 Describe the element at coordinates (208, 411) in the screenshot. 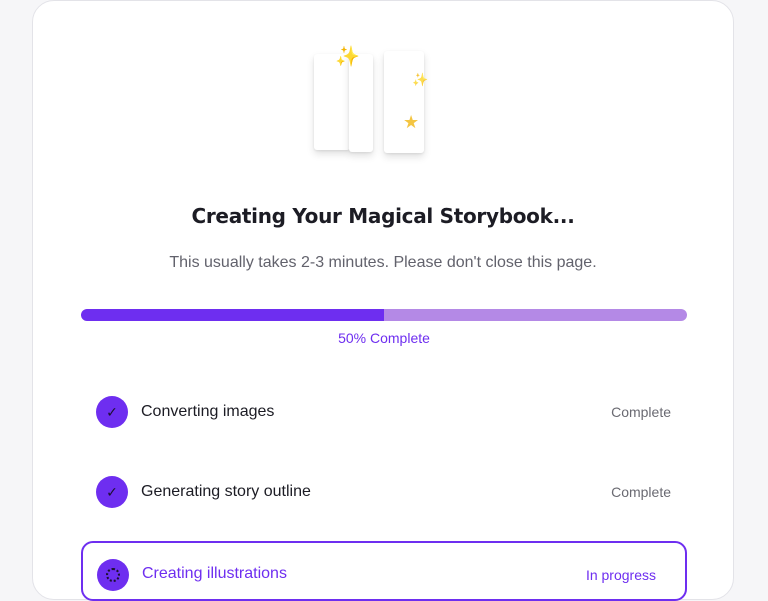

I see `step-label: Converting images` at that location.